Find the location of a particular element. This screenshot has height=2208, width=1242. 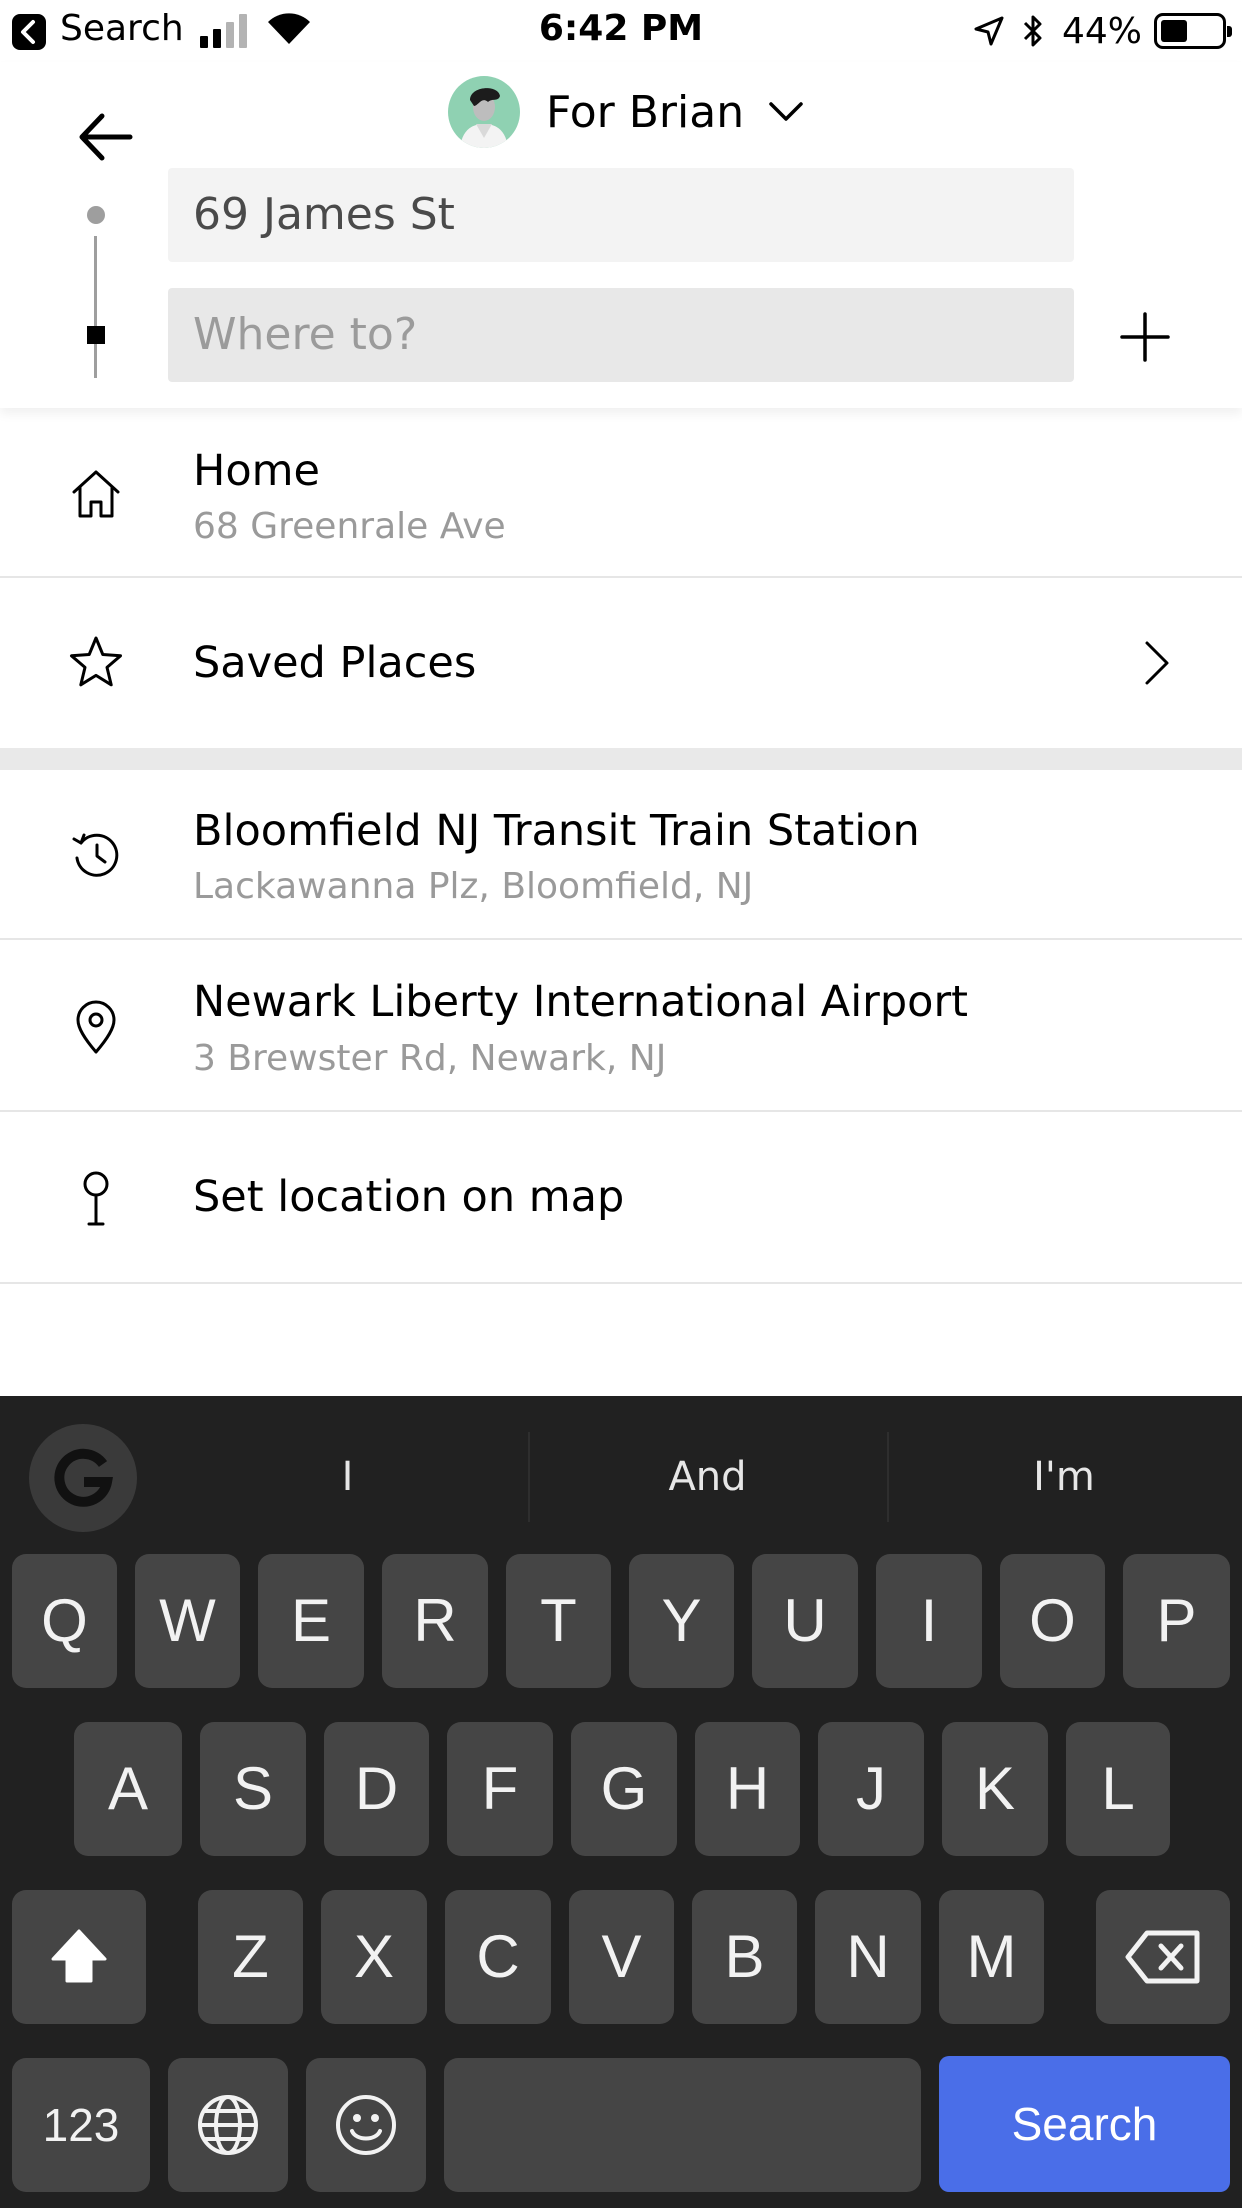

rider-selector: For Brian is located at coordinates (626, 112).